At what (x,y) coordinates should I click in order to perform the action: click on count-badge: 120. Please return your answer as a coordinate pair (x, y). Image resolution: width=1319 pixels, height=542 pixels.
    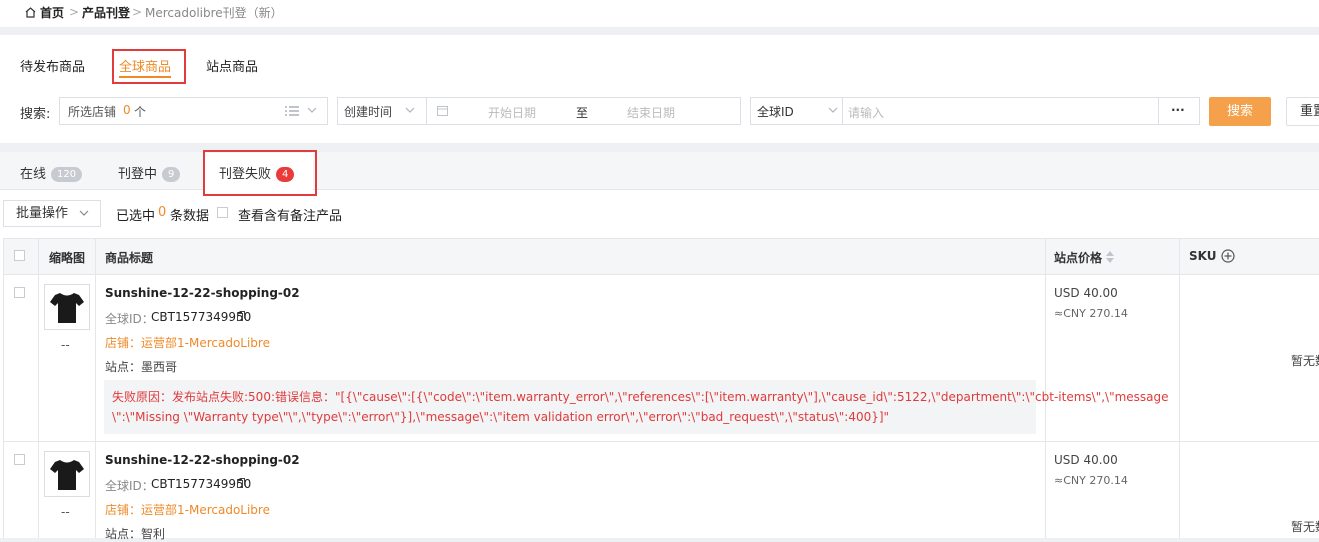
    Looking at the image, I should click on (67, 174).